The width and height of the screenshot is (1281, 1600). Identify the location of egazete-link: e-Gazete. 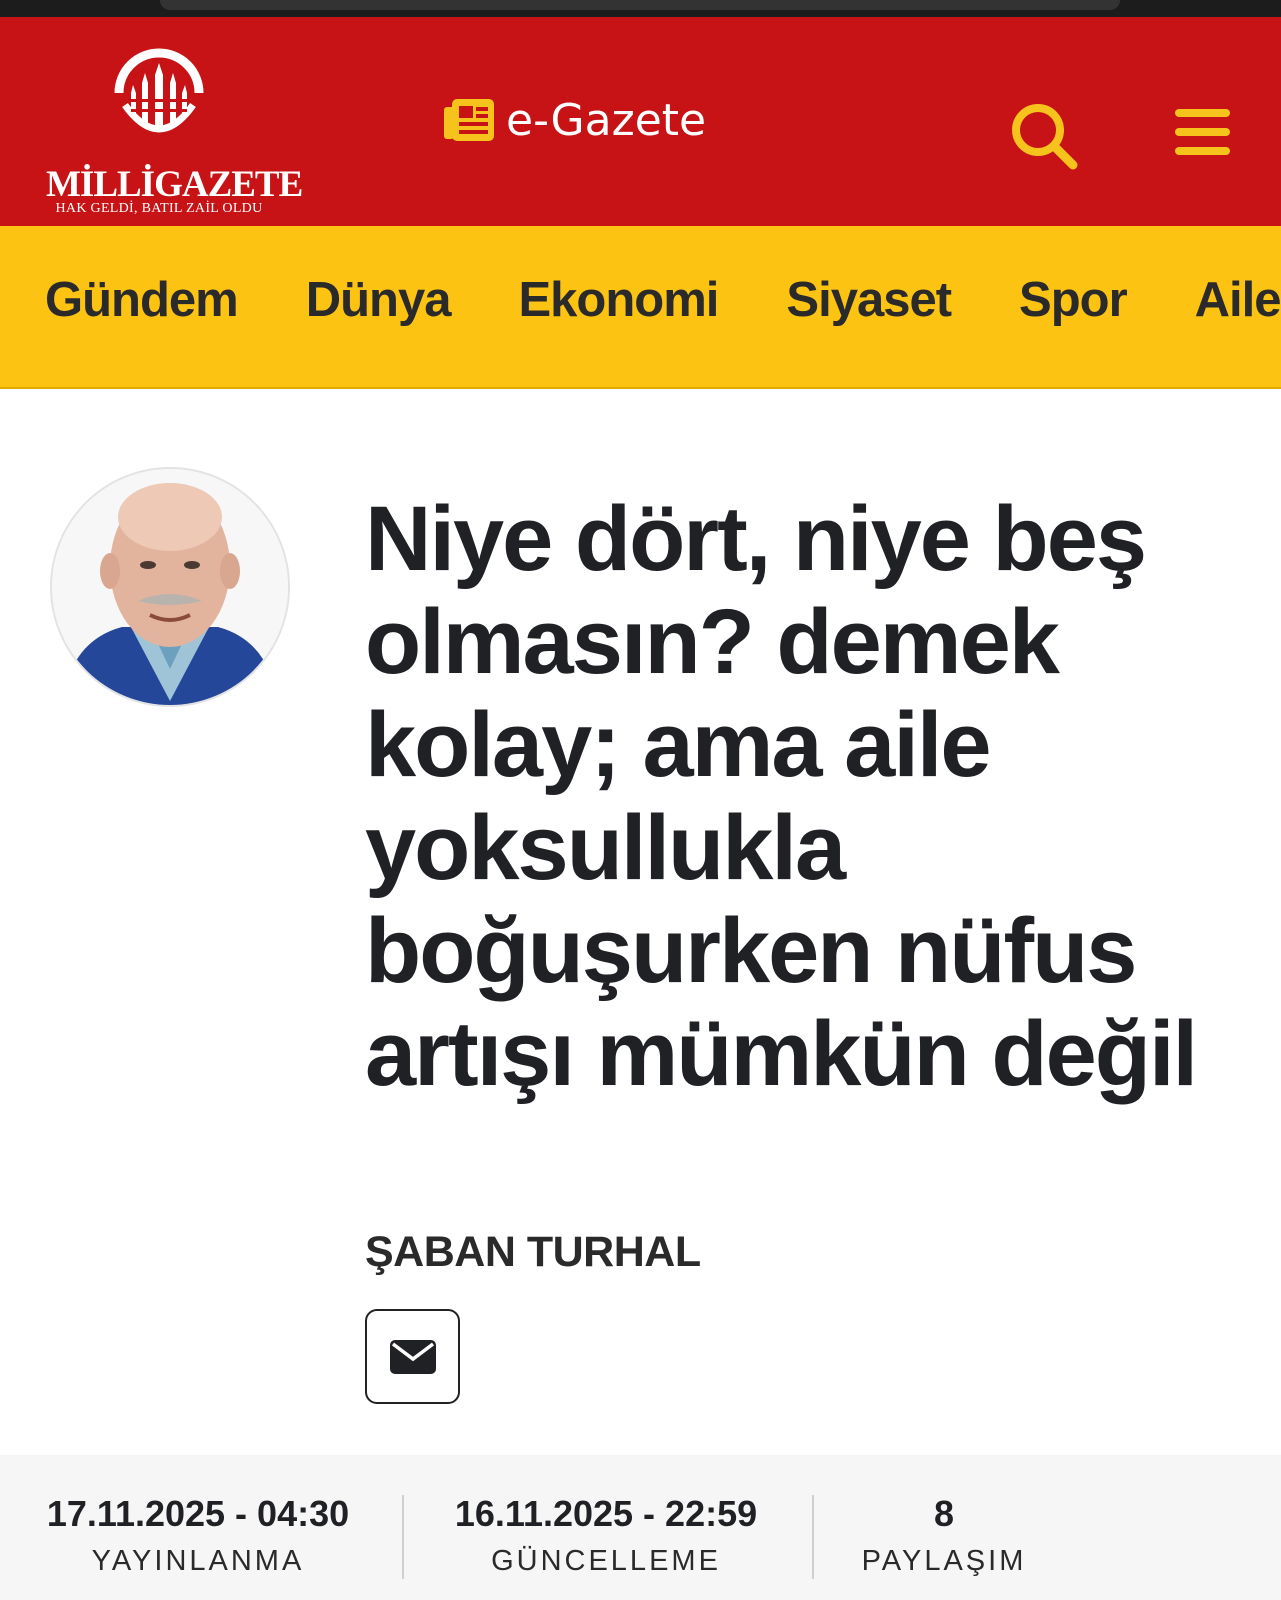
(575, 120).